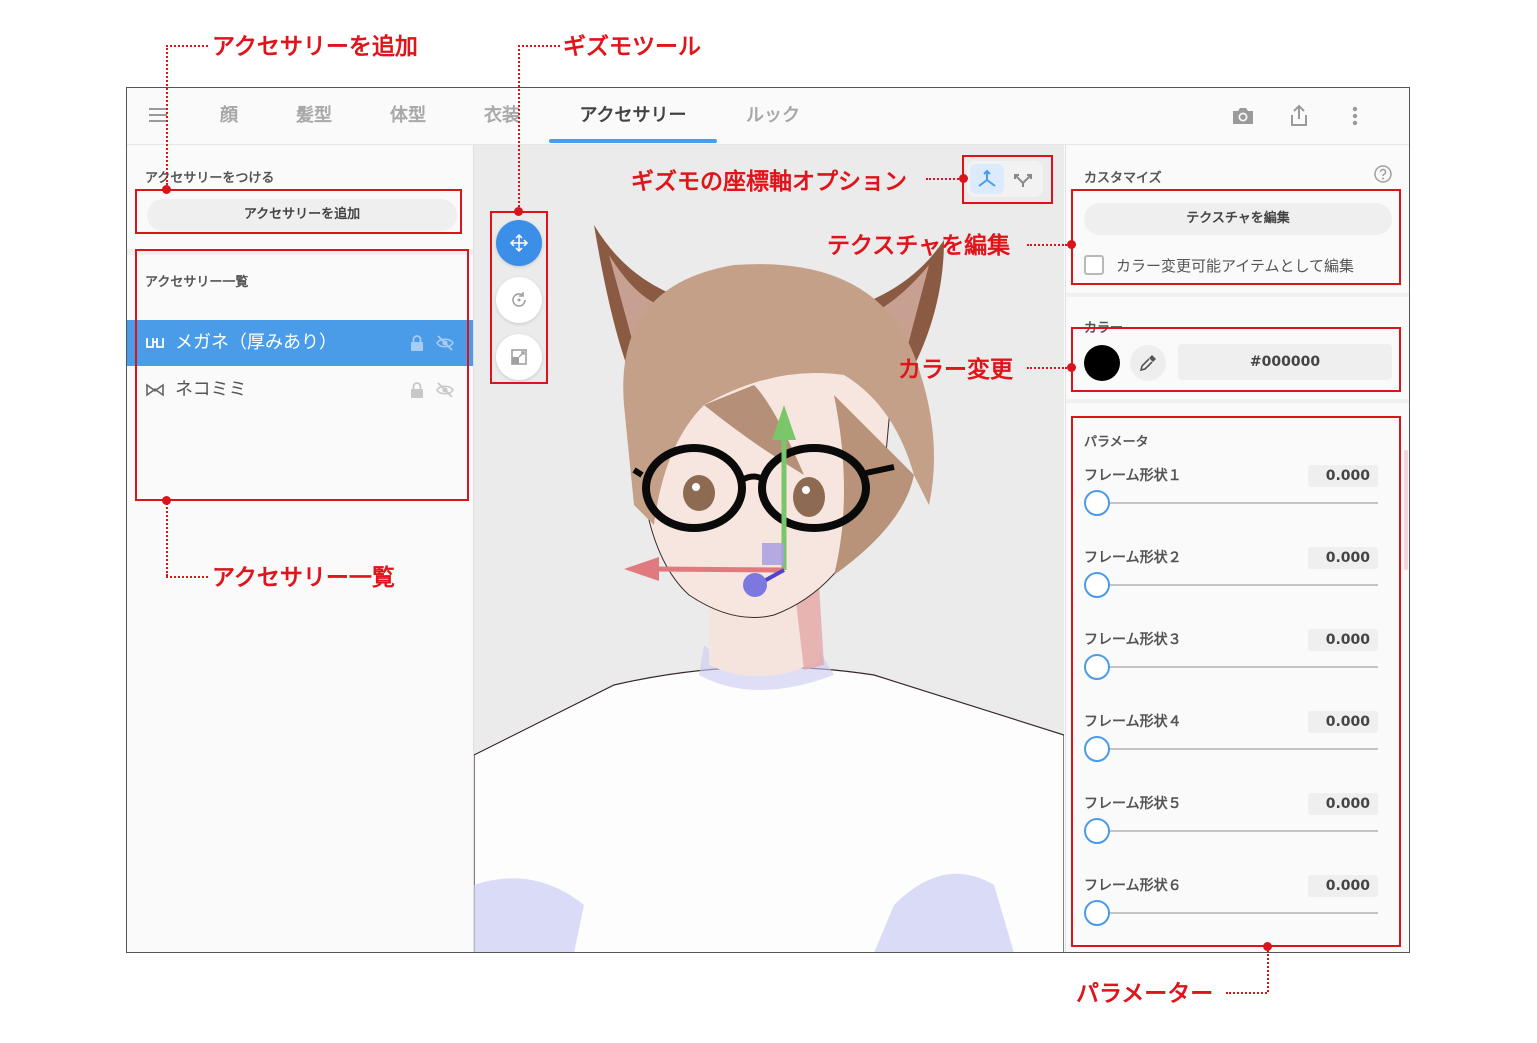  I want to click on annotation-box-add-accessory, so click(298, 211).